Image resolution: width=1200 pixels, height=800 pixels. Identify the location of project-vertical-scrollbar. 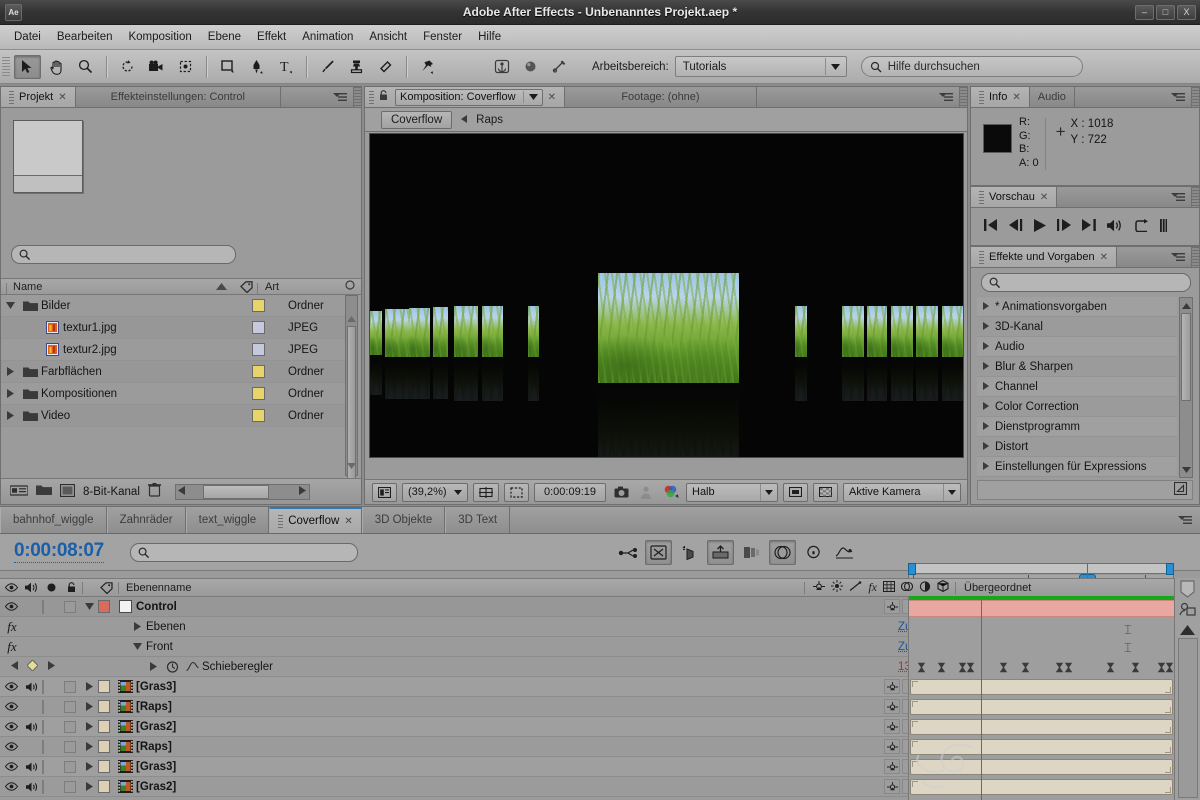
(351, 388).